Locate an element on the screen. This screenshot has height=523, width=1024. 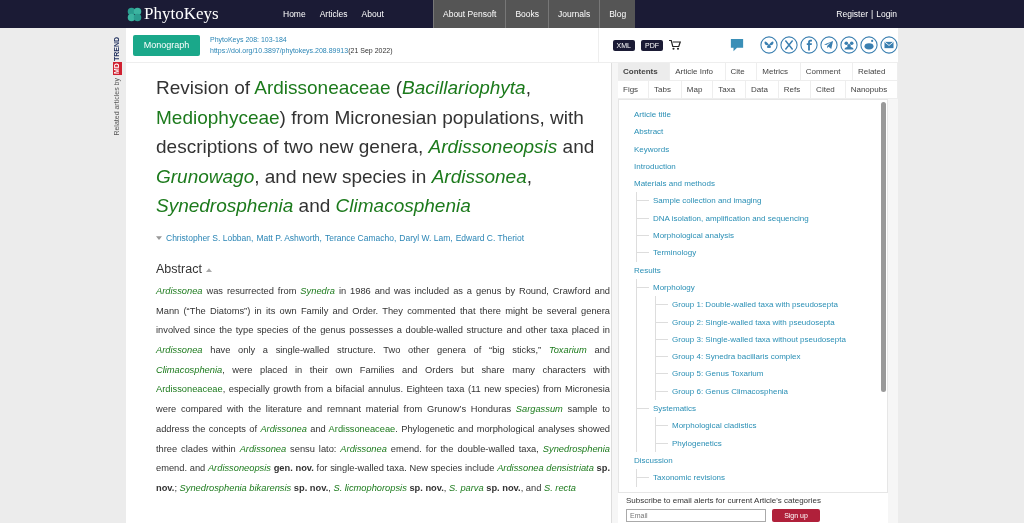
contents-link: Morphology is located at coordinates (674, 287).